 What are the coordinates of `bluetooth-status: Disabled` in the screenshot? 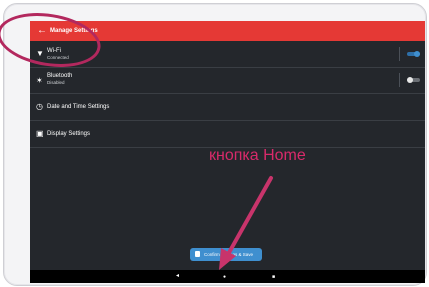 It's located at (56, 82).